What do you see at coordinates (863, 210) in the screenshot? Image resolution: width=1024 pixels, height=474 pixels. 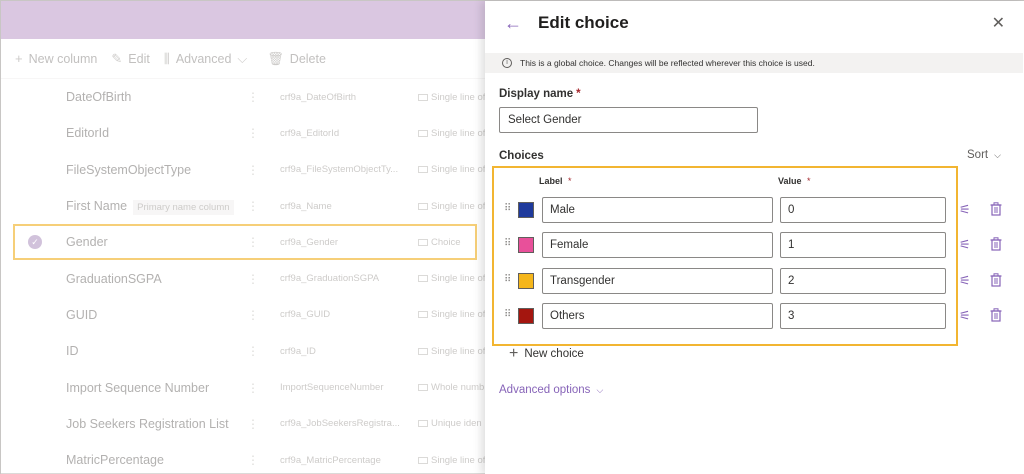 I see `choice-value-input: 0` at bounding box center [863, 210].